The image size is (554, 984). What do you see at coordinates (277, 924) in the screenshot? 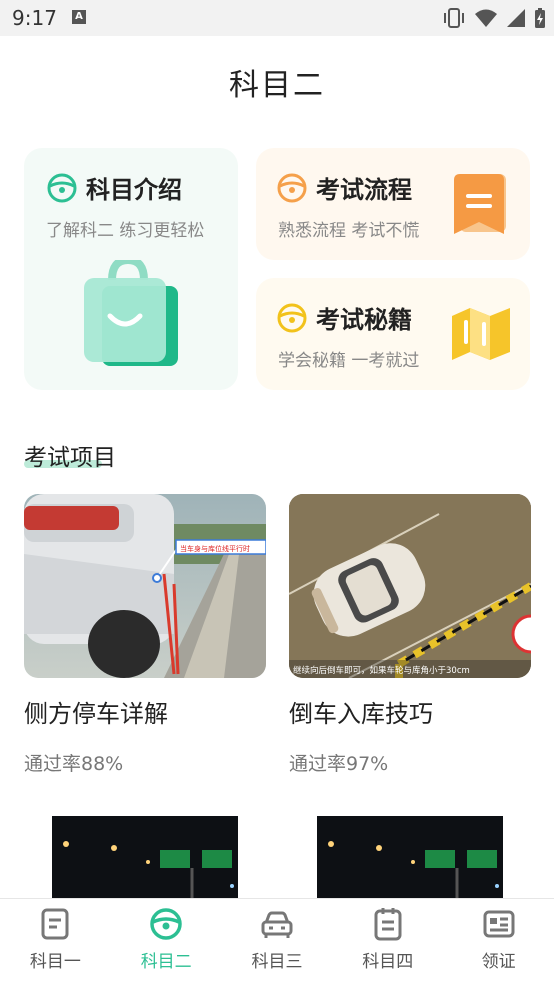
I see `car-icon` at bounding box center [277, 924].